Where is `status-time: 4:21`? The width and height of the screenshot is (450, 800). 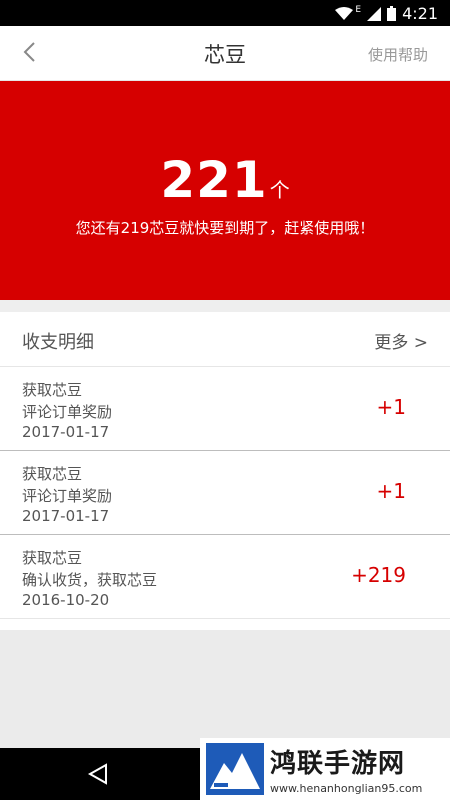 status-time: 4:21 is located at coordinates (420, 13).